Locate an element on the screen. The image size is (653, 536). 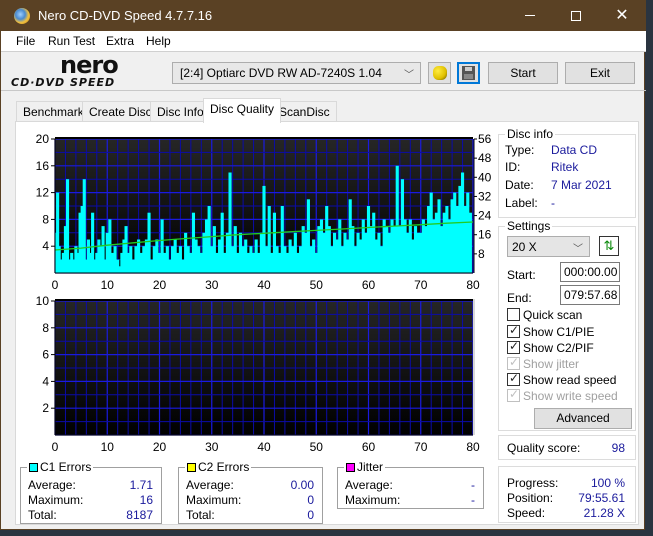
drives-icon is located at coordinates (439, 73).